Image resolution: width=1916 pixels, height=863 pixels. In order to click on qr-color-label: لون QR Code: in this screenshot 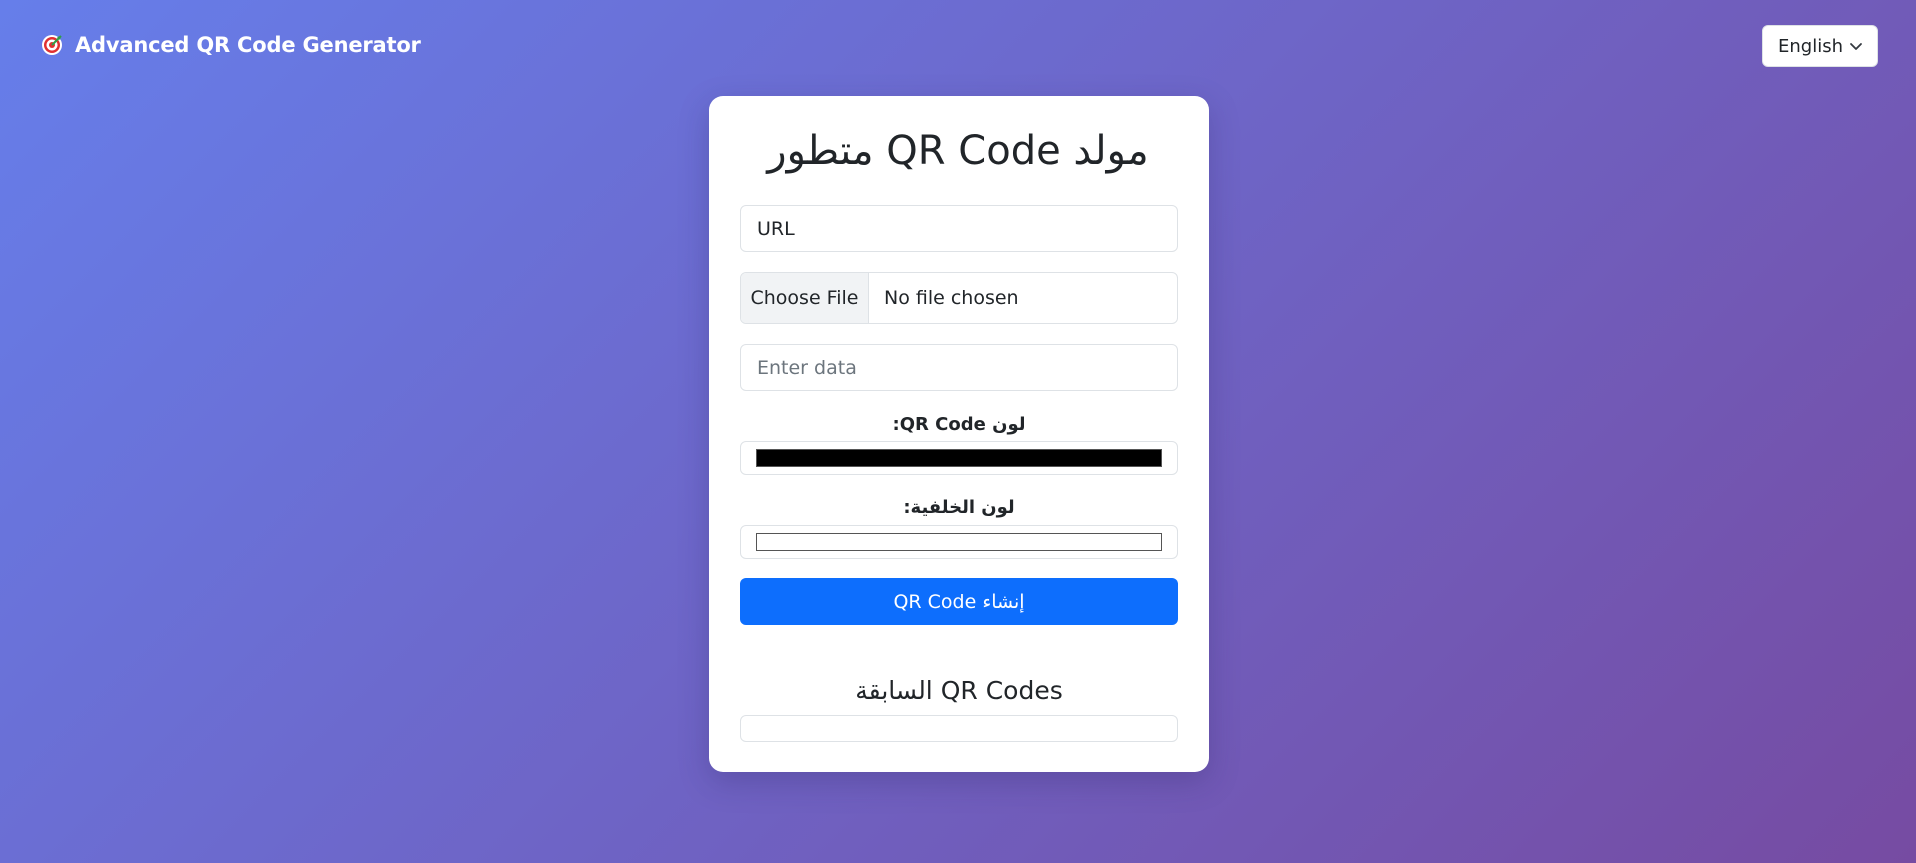, I will do `click(959, 424)`.